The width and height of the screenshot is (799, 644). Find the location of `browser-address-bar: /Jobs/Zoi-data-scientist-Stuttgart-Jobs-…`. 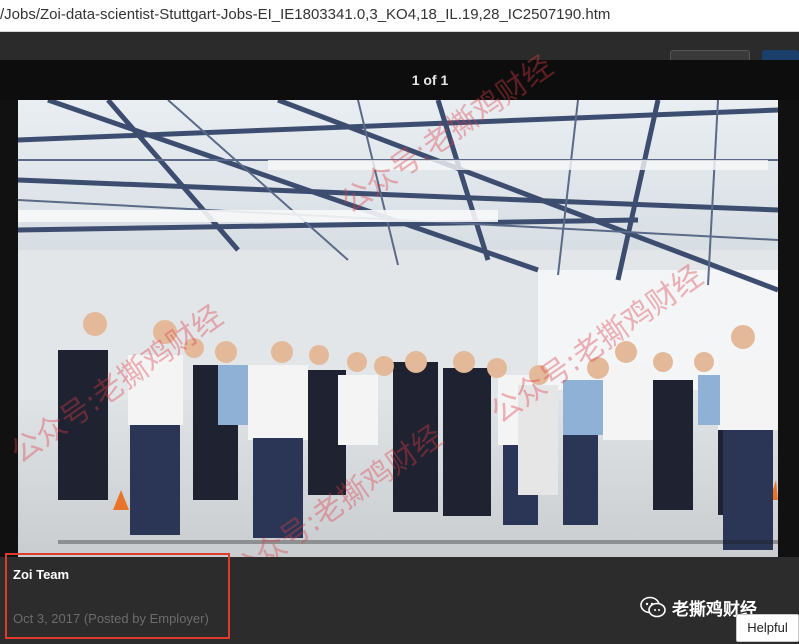

browser-address-bar: /Jobs/Zoi-data-scientist-Stuttgart-Jobs-… is located at coordinates (399, 16).